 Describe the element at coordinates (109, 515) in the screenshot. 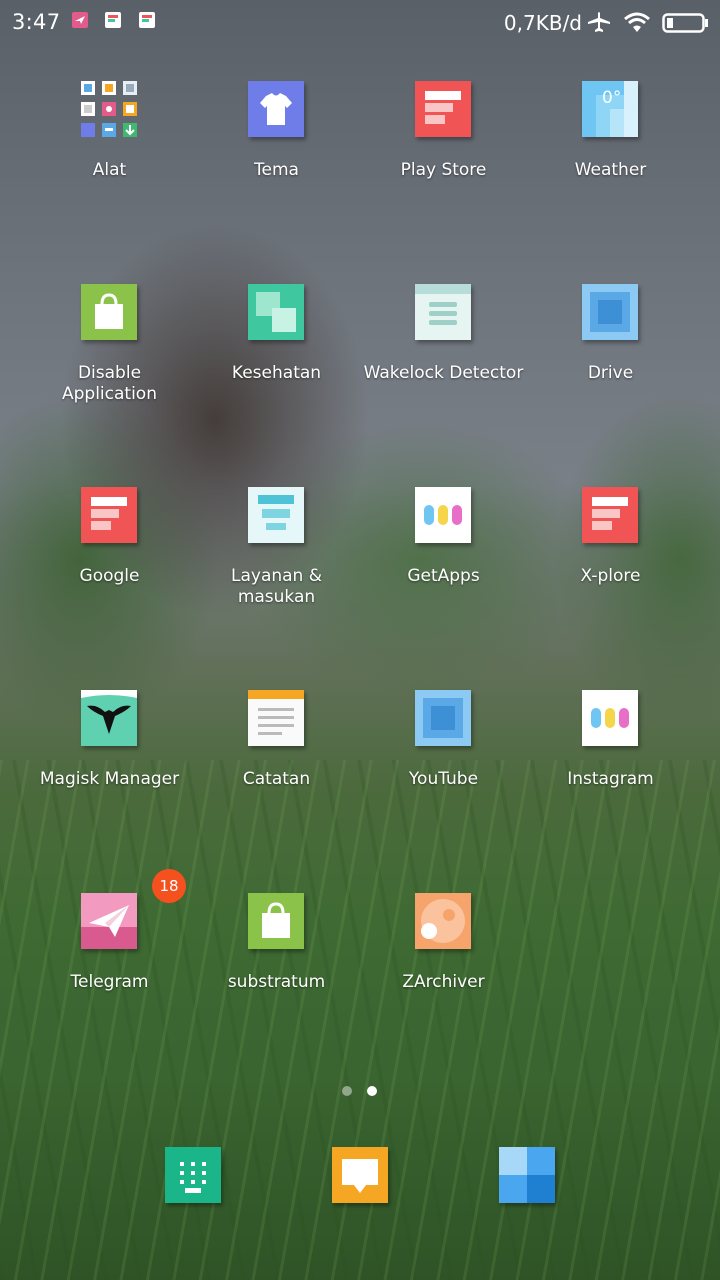

I see `google-icon` at that location.